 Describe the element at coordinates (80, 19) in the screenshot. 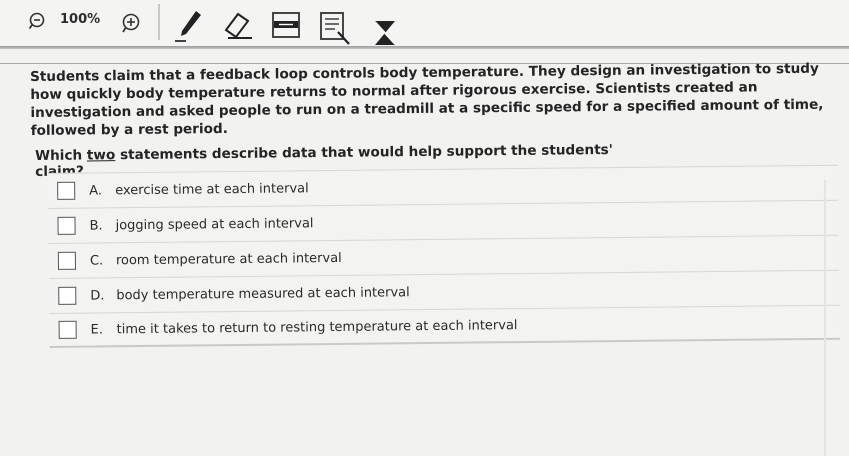

I see `zoom-level: 100%` at that location.